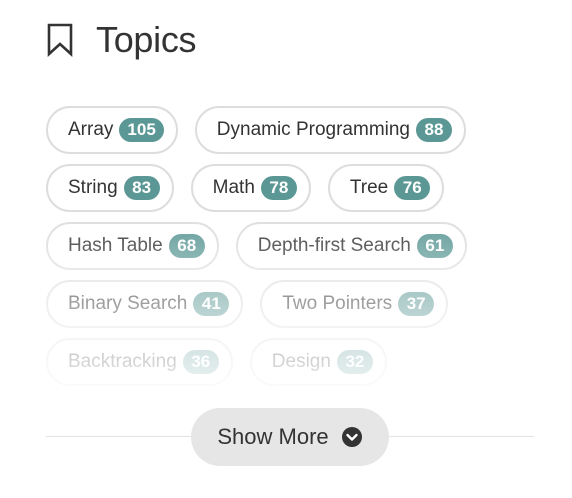 This screenshot has height=498, width=572. I want to click on tag-label: String, so click(93, 187).